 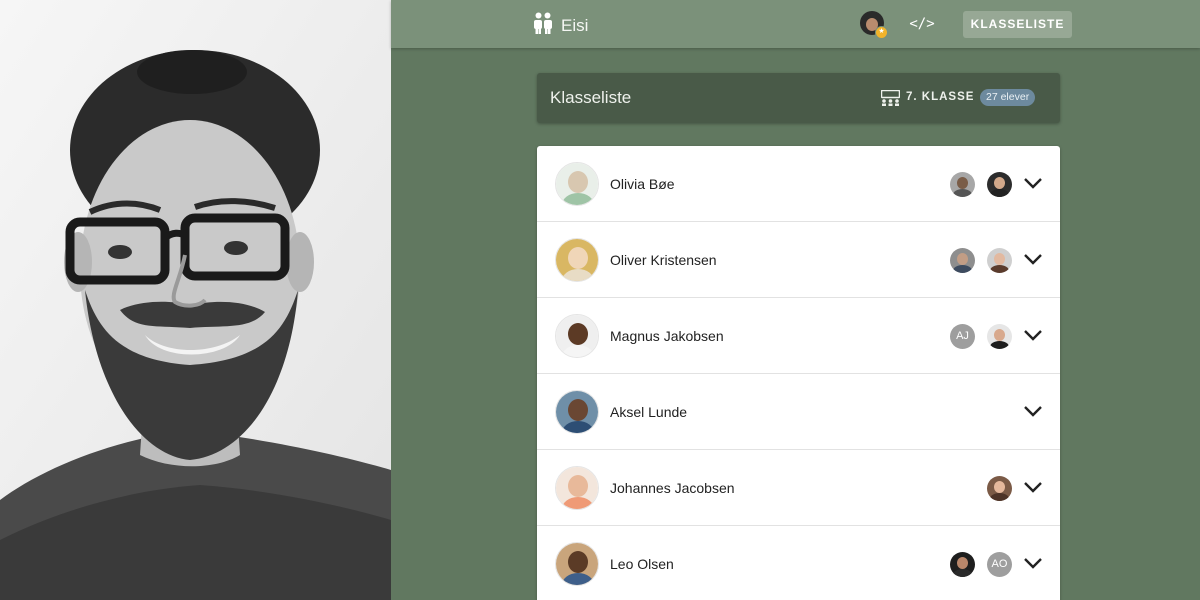 What do you see at coordinates (649, 412) in the screenshot?
I see `student-name: Aksel Lunde` at bounding box center [649, 412].